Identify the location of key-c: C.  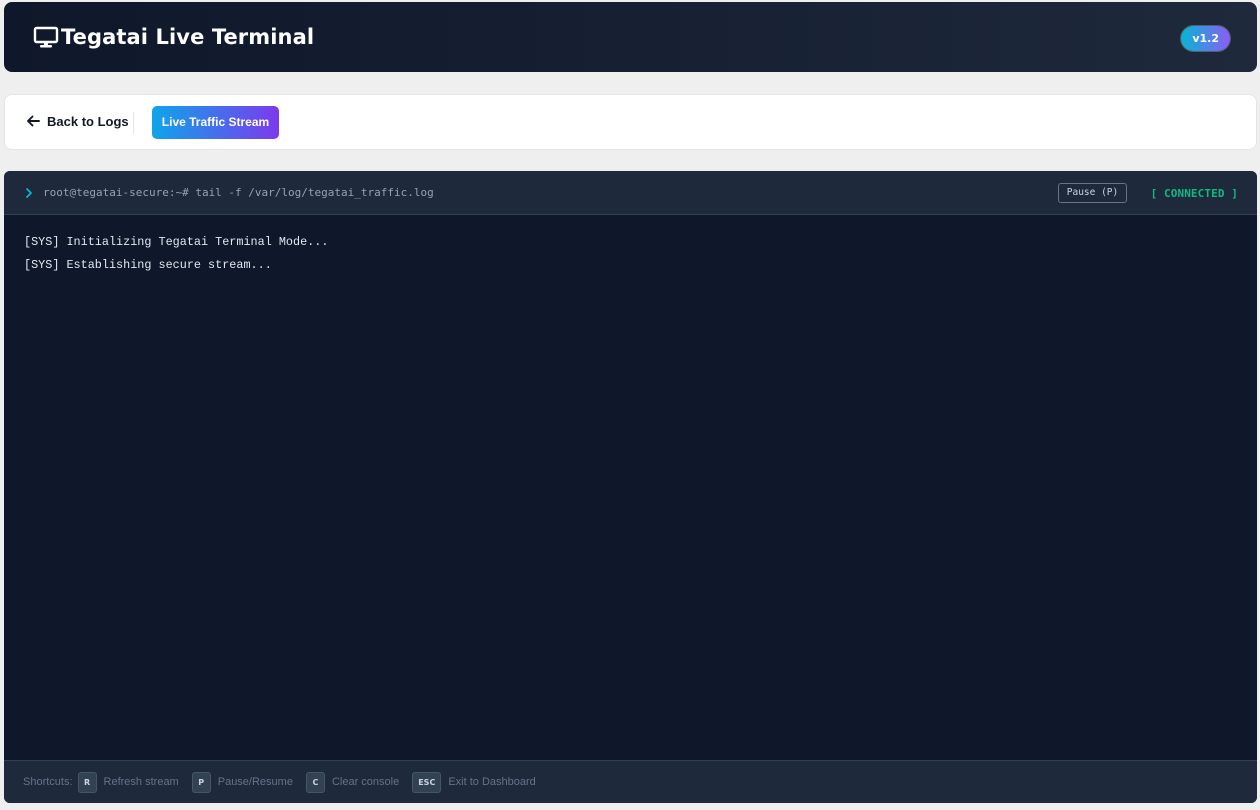
(315, 782).